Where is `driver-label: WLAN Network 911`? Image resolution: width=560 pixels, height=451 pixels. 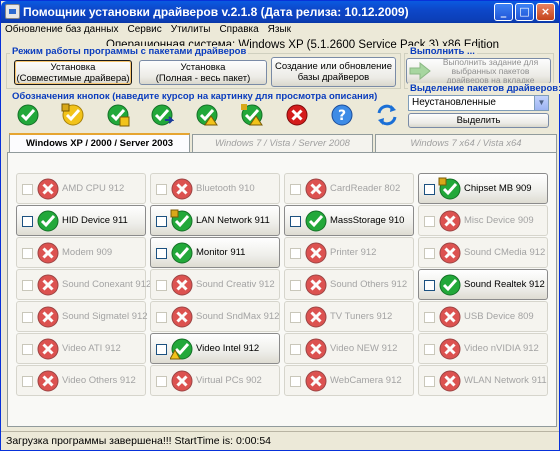
driver-label: WLAN Network 911 is located at coordinates (505, 380).